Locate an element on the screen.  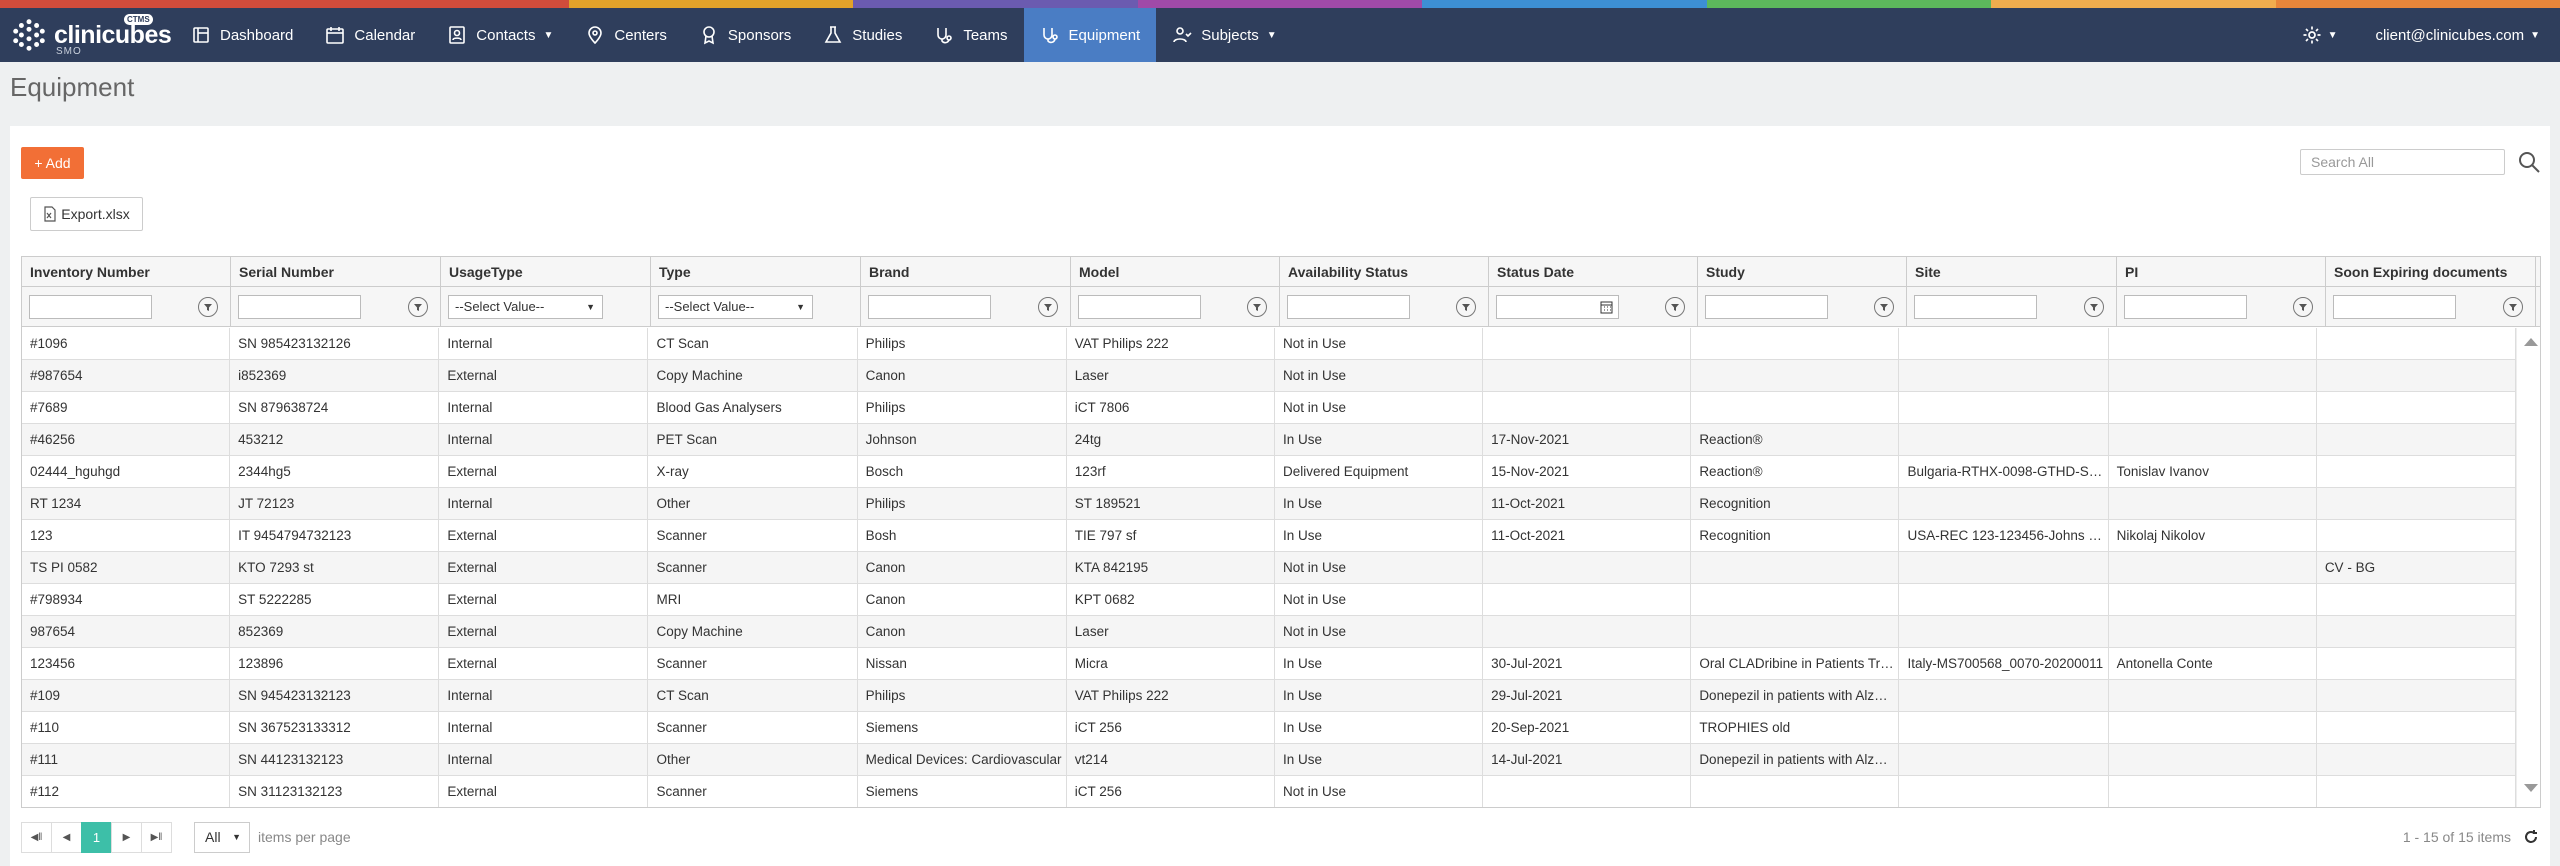
current-page-button: 1 is located at coordinates (96, 837).